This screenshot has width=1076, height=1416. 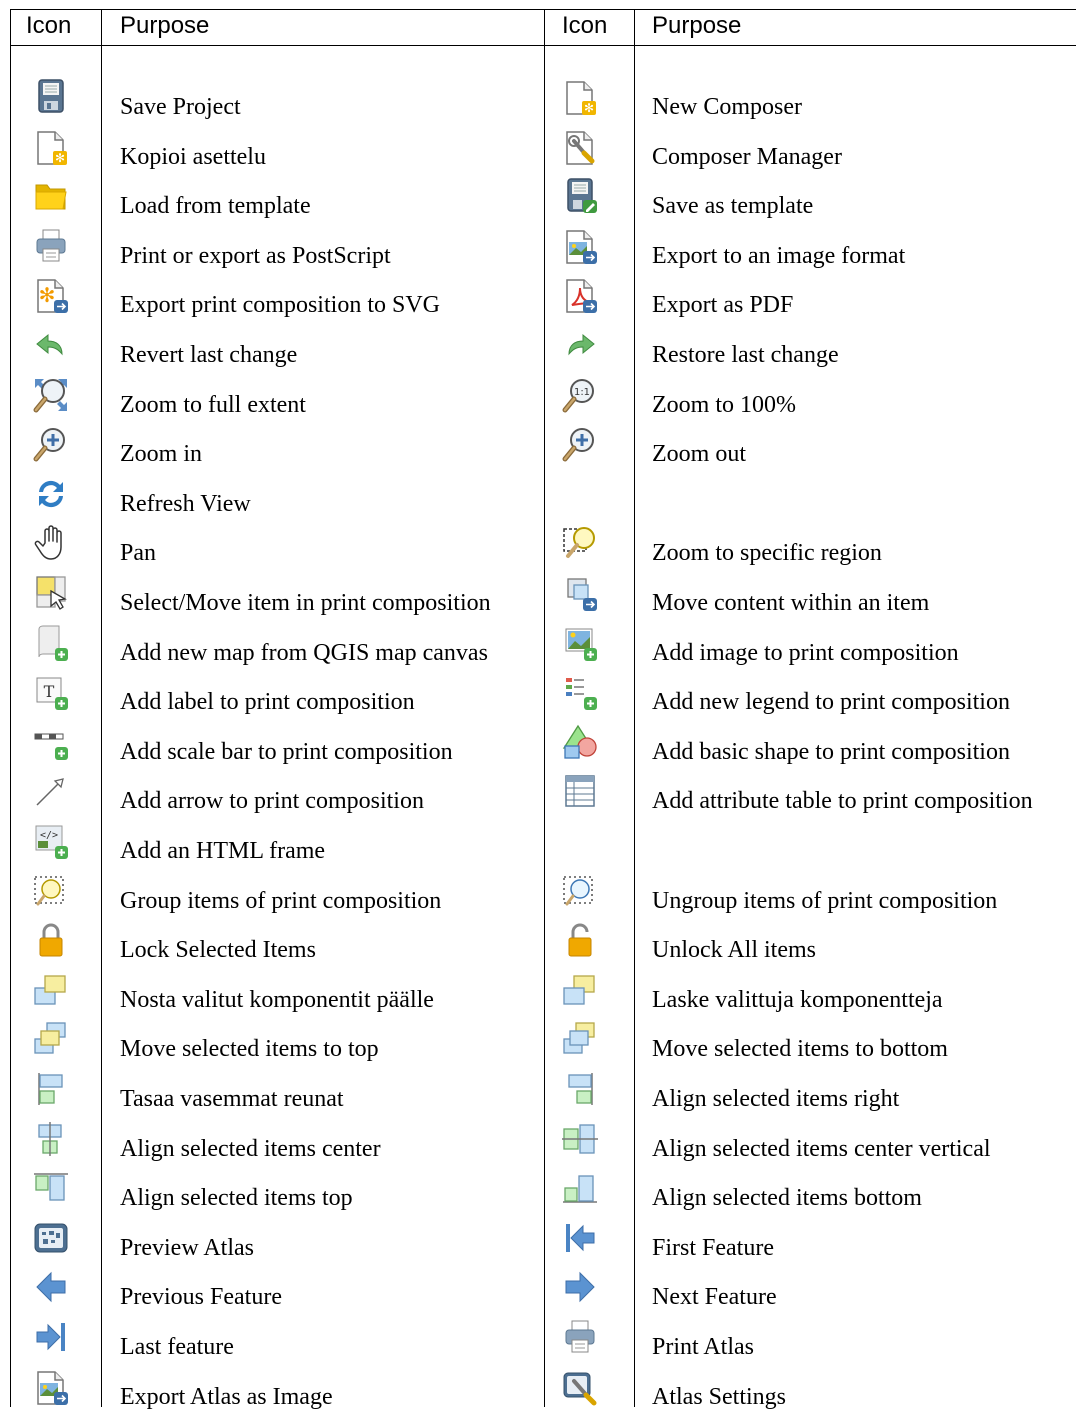 I want to click on purpose-text: Save as template, so click(x=733, y=206).